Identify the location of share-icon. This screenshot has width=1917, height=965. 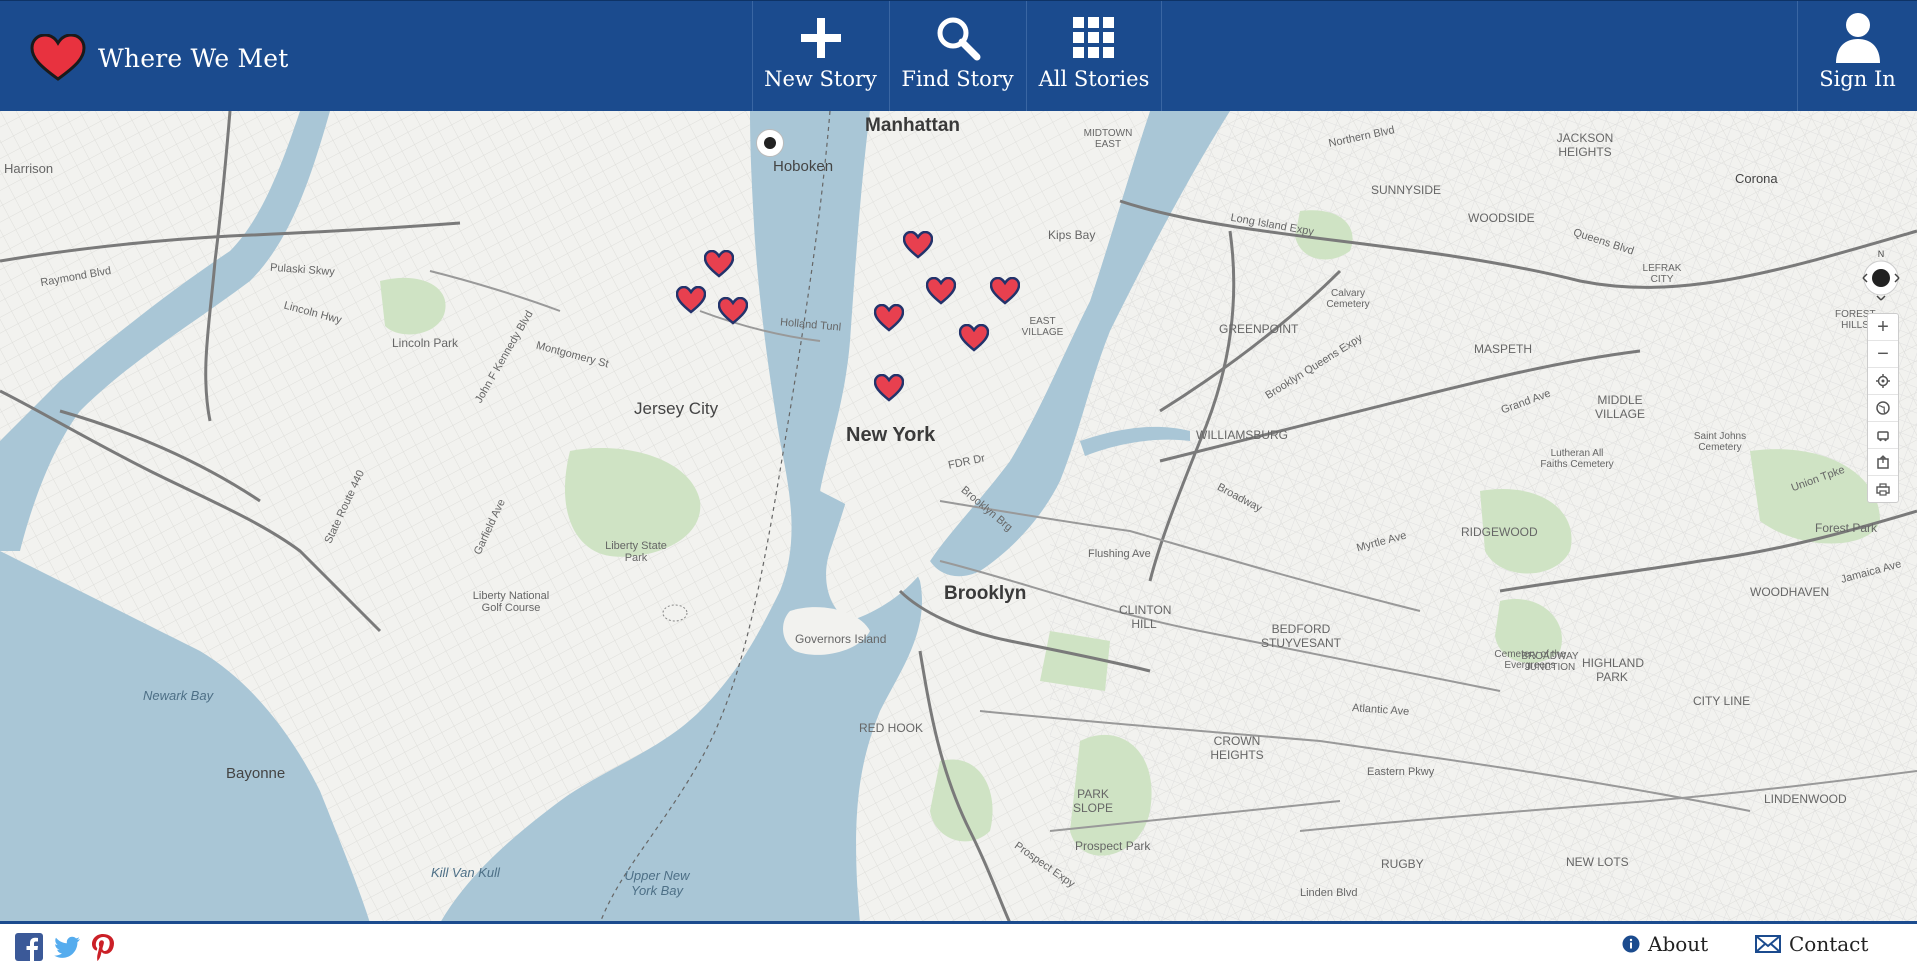
(1883, 462).